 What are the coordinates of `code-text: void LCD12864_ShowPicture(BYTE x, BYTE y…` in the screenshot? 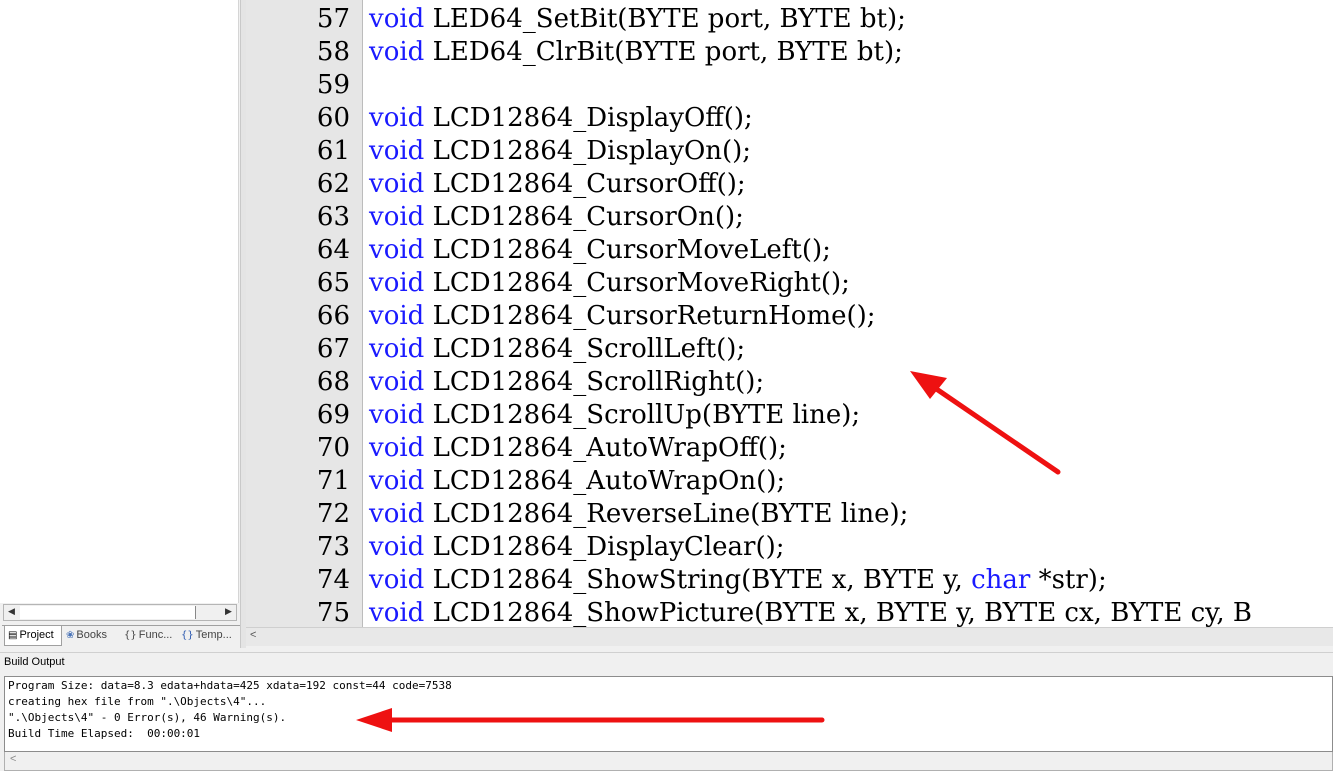 It's located at (810, 612).